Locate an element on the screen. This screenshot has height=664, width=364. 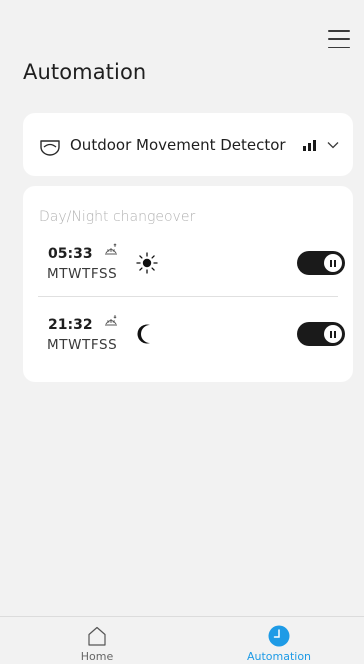
hamburger-menu-icon is located at coordinates (339, 39).